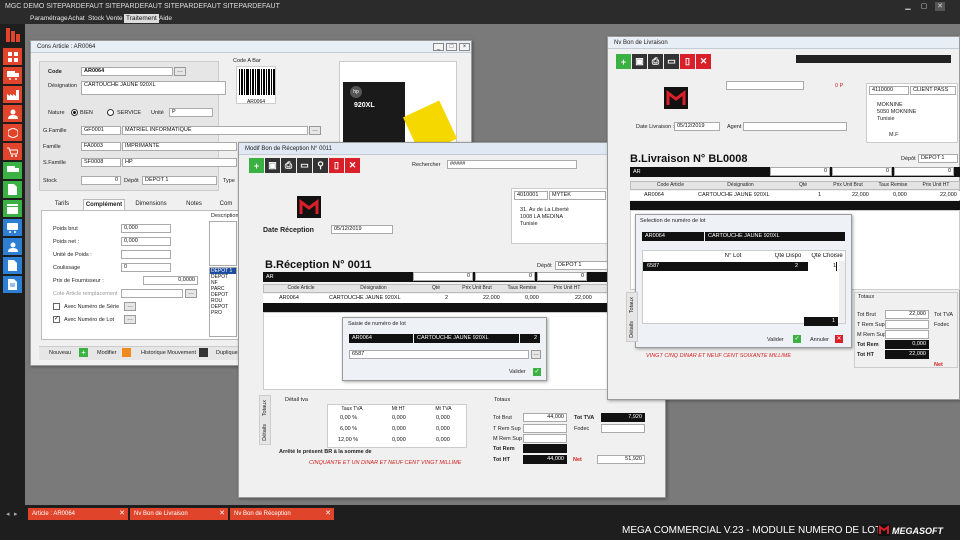  Describe the element at coordinates (362, 229) in the screenshot. I see `date-reception-field: 05/12/2019` at that location.